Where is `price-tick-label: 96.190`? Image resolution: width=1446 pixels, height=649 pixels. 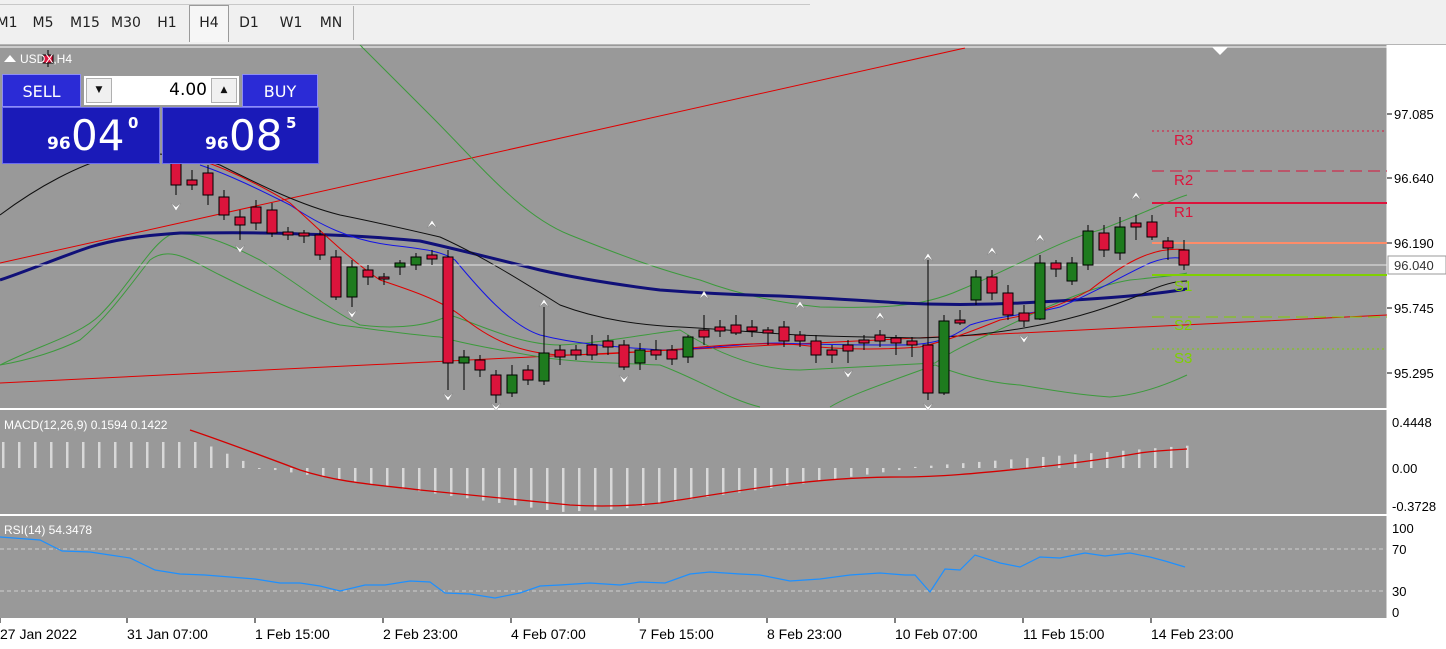 price-tick-label: 96.190 is located at coordinates (1414, 243).